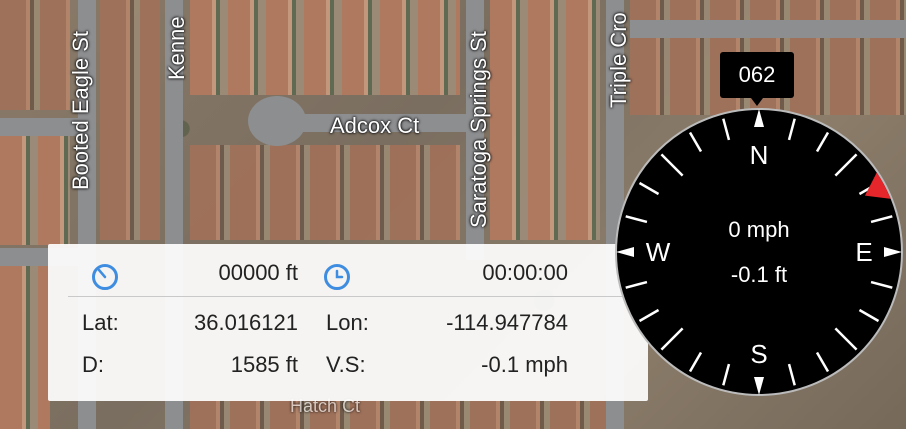  What do you see at coordinates (264, 364) in the screenshot?
I see `d-value: 1585 ft` at bounding box center [264, 364].